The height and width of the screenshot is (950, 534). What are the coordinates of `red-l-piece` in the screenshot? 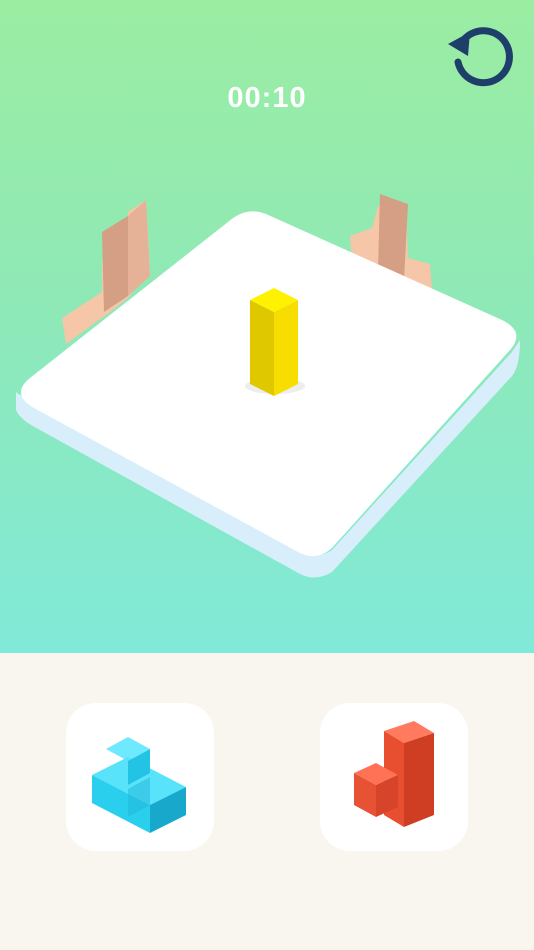 It's located at (394, 777).